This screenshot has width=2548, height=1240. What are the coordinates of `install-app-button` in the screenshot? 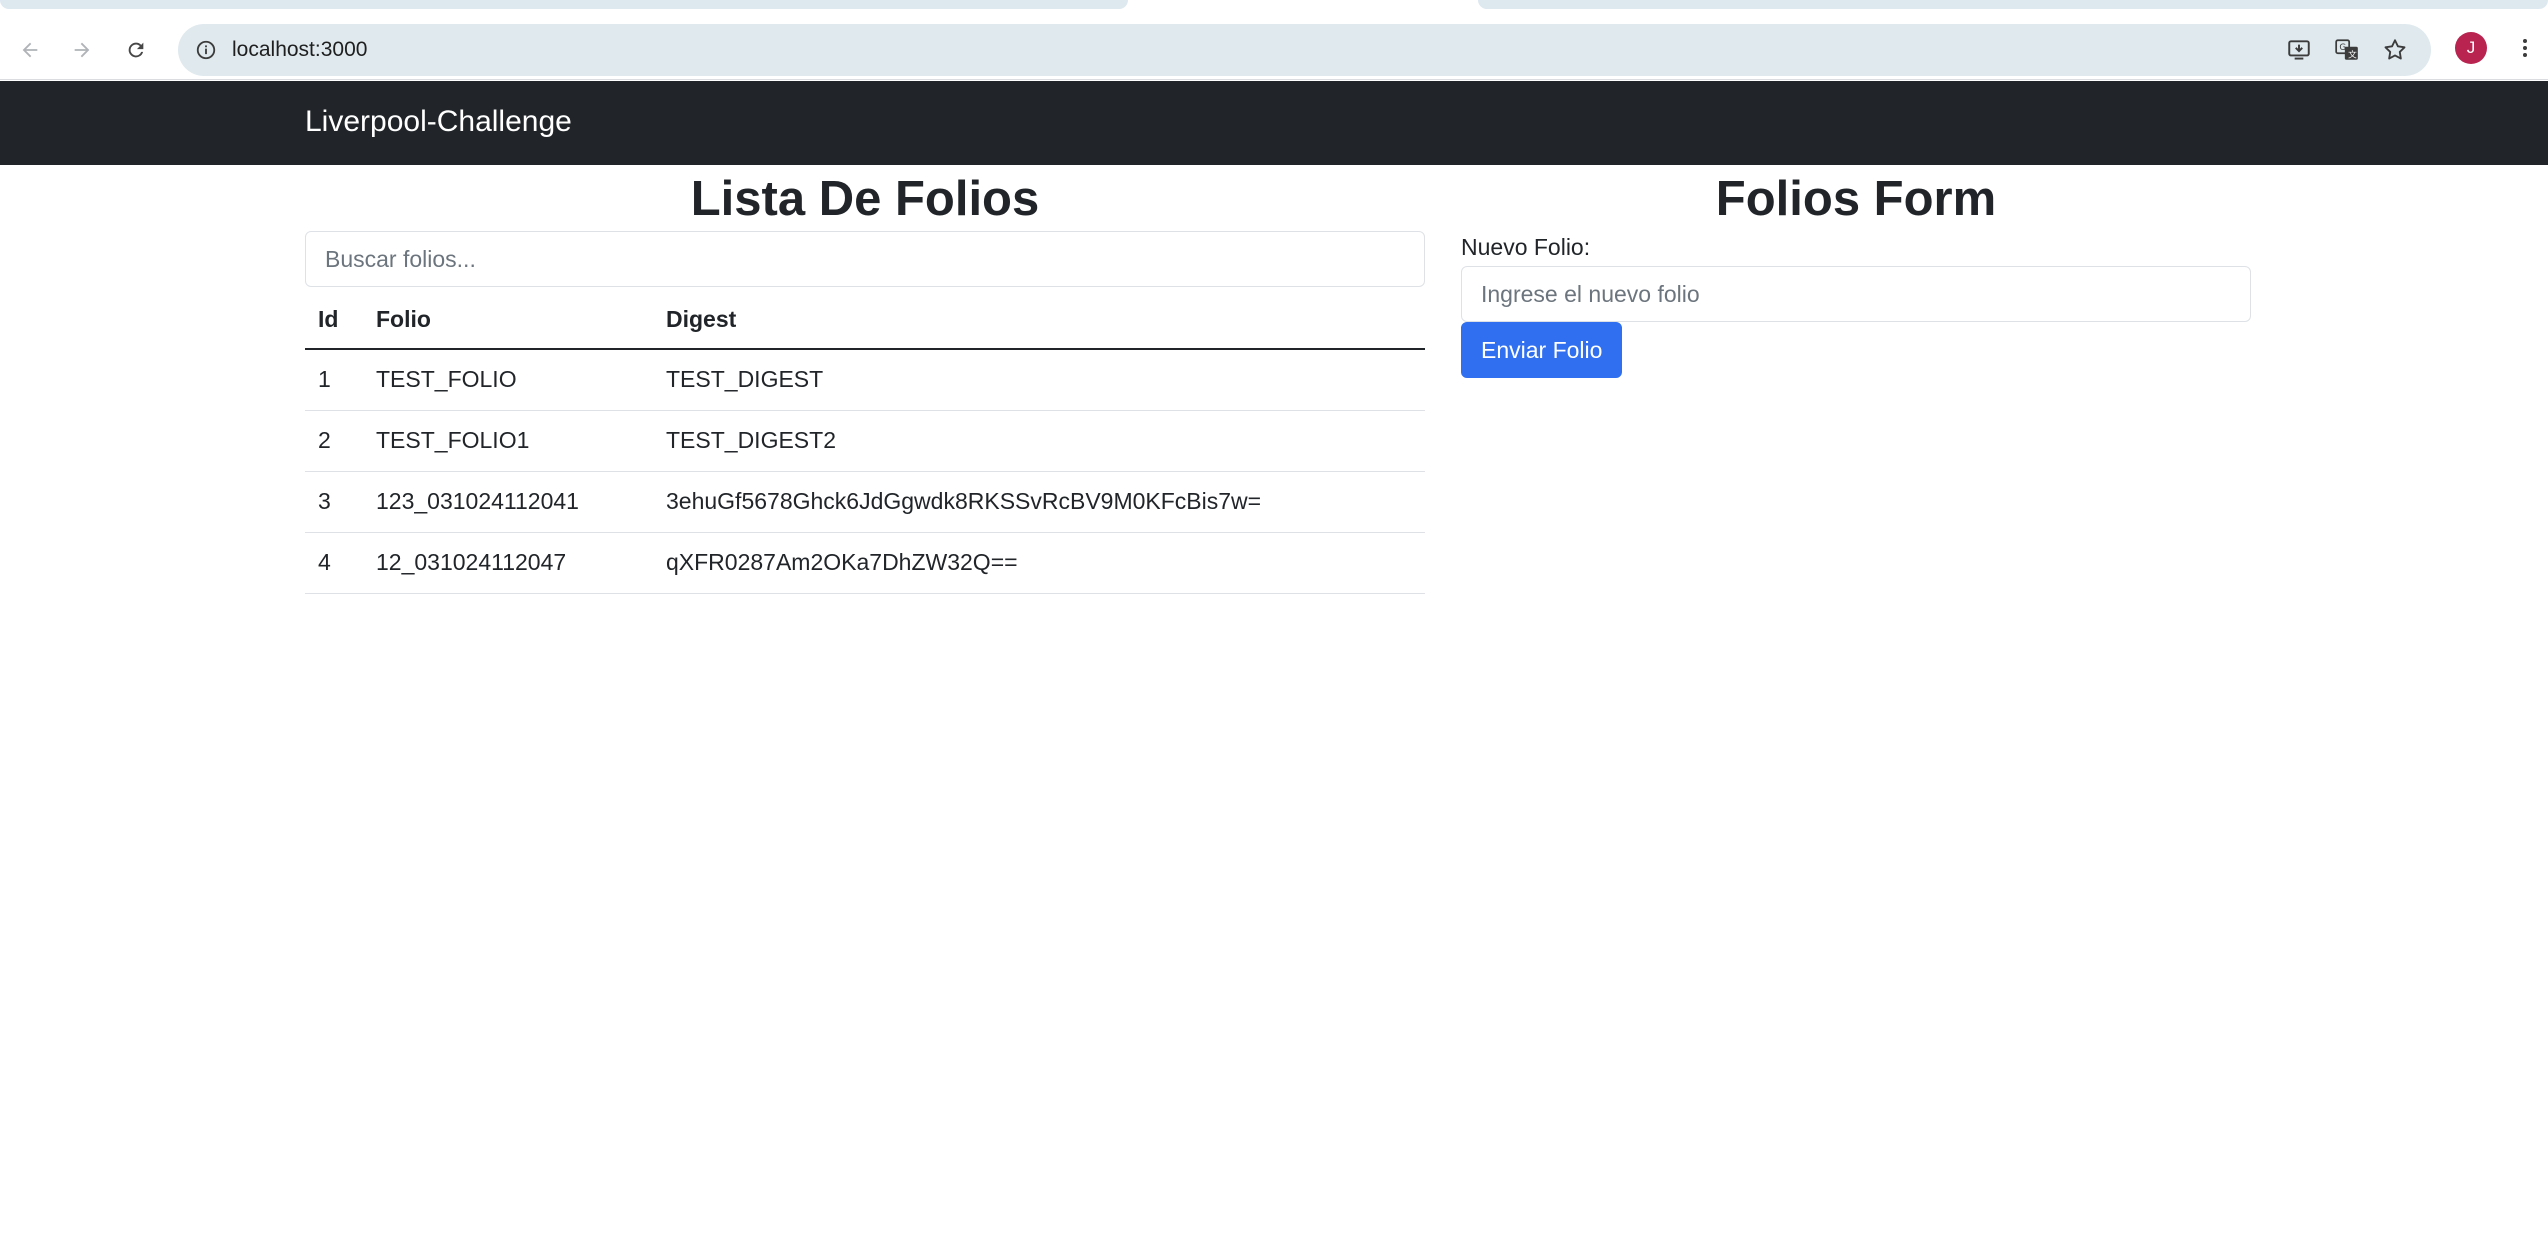 It's located at (2299, 50).